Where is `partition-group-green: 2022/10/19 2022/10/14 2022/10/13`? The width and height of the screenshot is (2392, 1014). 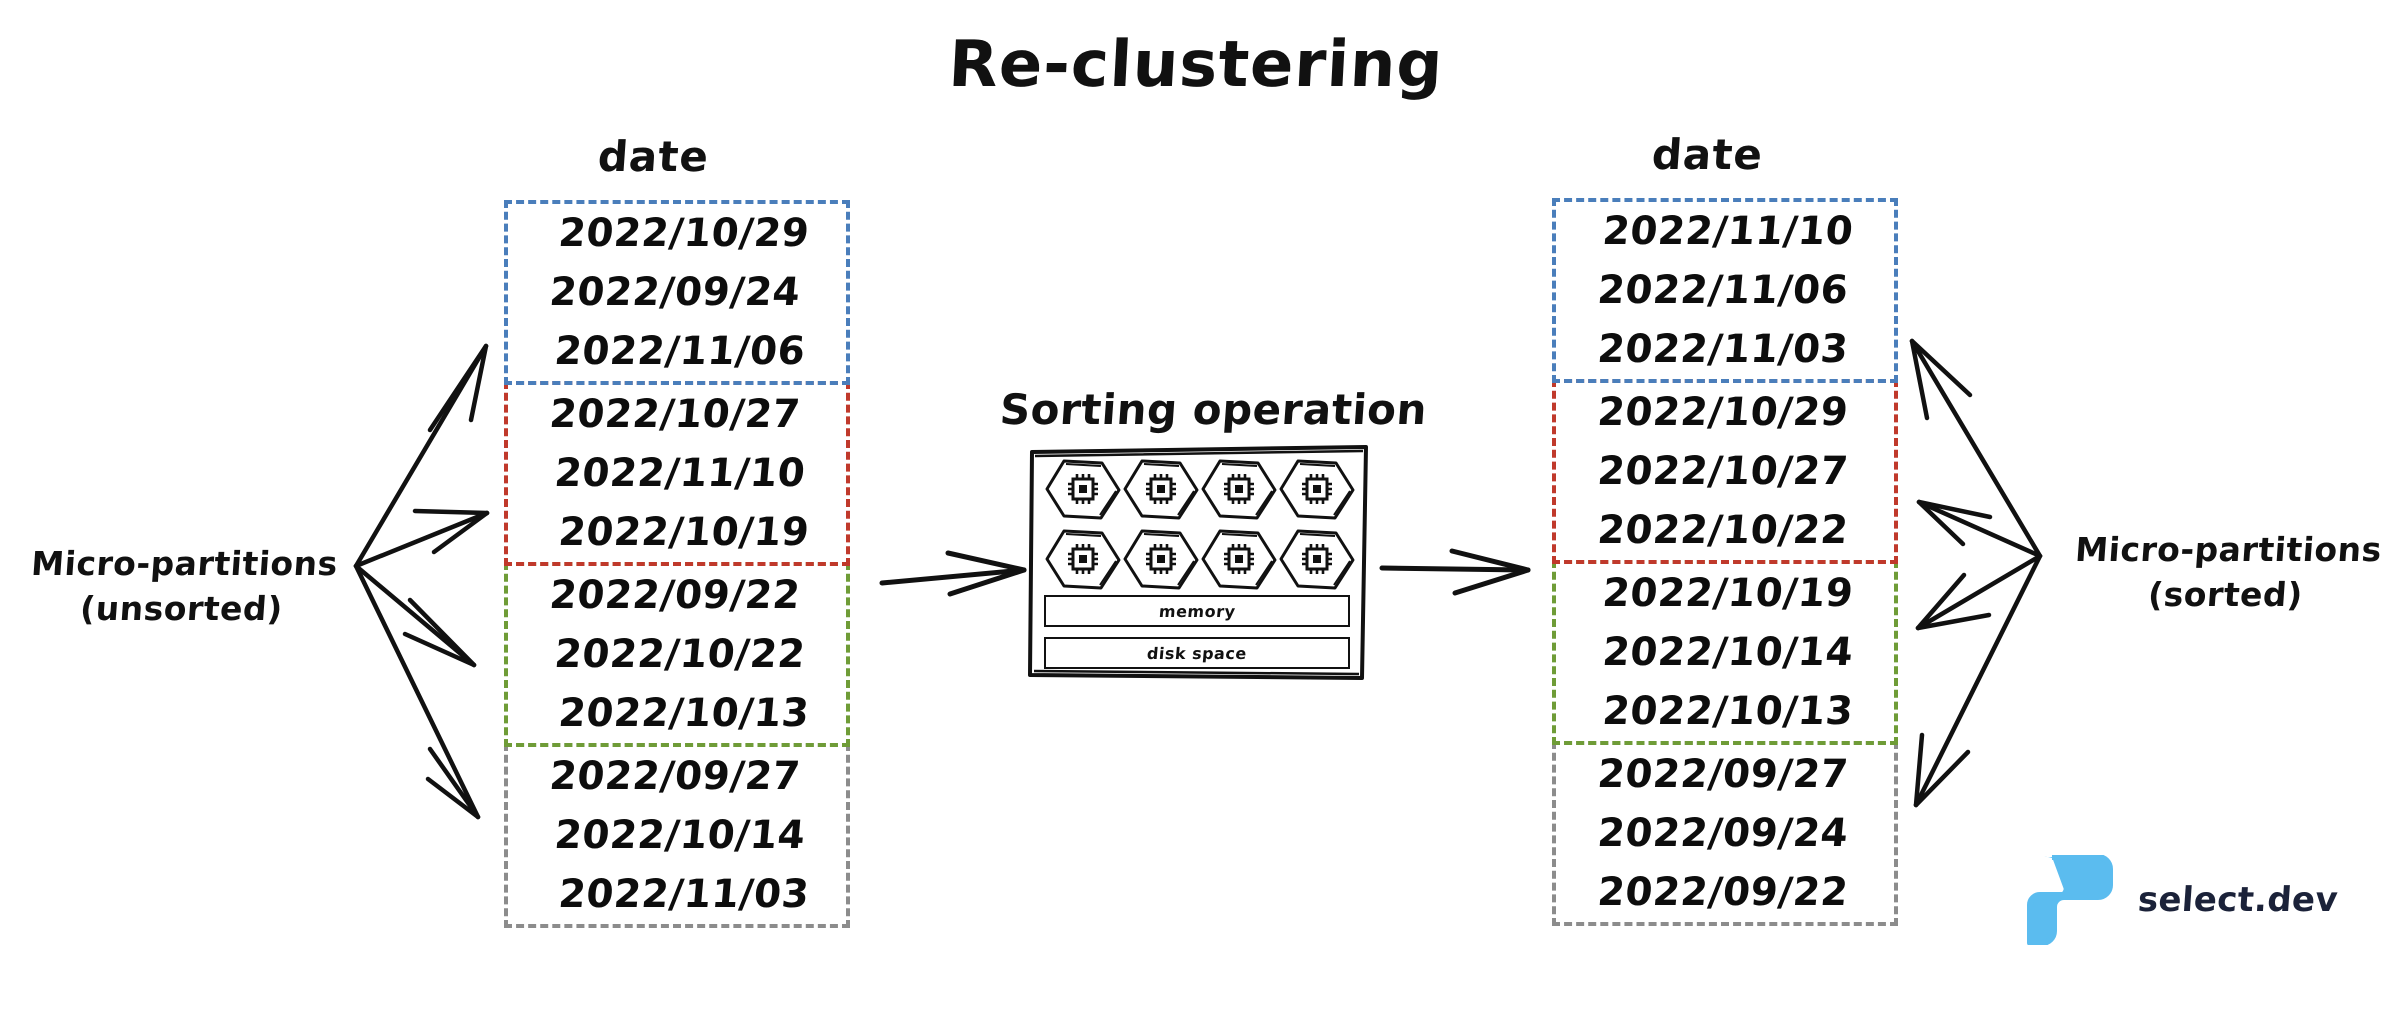 partition-group-green: 2022/10/19 2022/10/14 2022/10/13 is located at coordinates (1725, 652).